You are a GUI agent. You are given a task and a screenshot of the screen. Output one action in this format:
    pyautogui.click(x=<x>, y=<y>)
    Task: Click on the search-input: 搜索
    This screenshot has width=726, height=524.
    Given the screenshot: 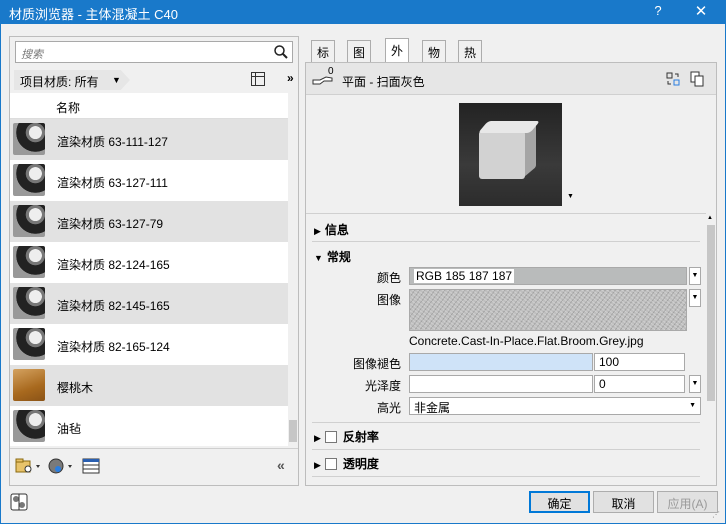 What is the action you would take?
    pyautogui.click(x=154, y=52)
    